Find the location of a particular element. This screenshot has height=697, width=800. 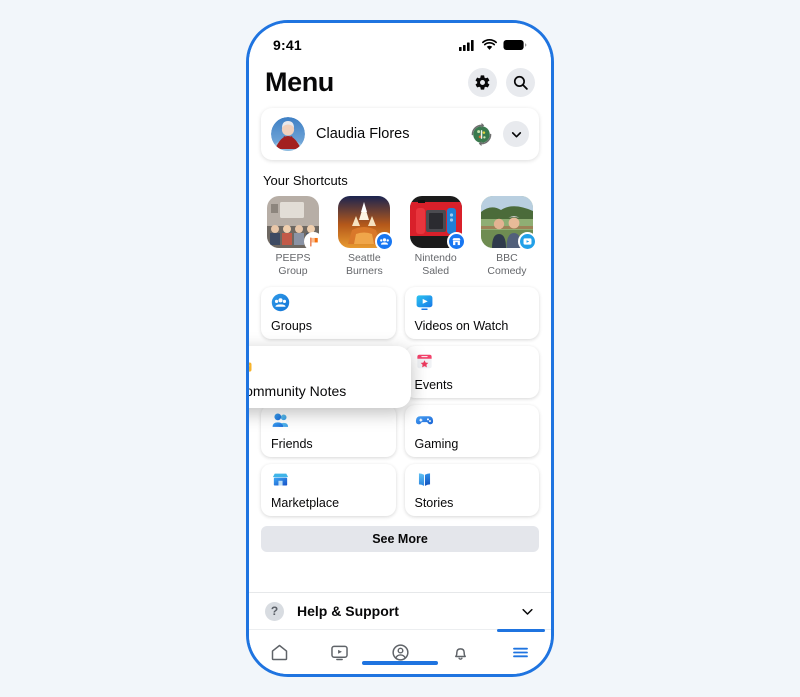

friends-icon is located at coordinates (280, 420).